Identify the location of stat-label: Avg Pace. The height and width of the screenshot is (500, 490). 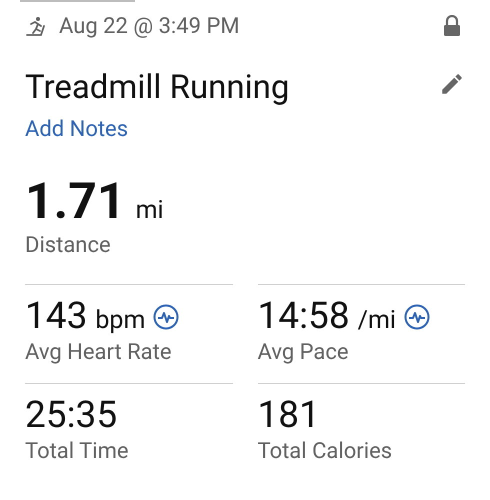
(304, 353).